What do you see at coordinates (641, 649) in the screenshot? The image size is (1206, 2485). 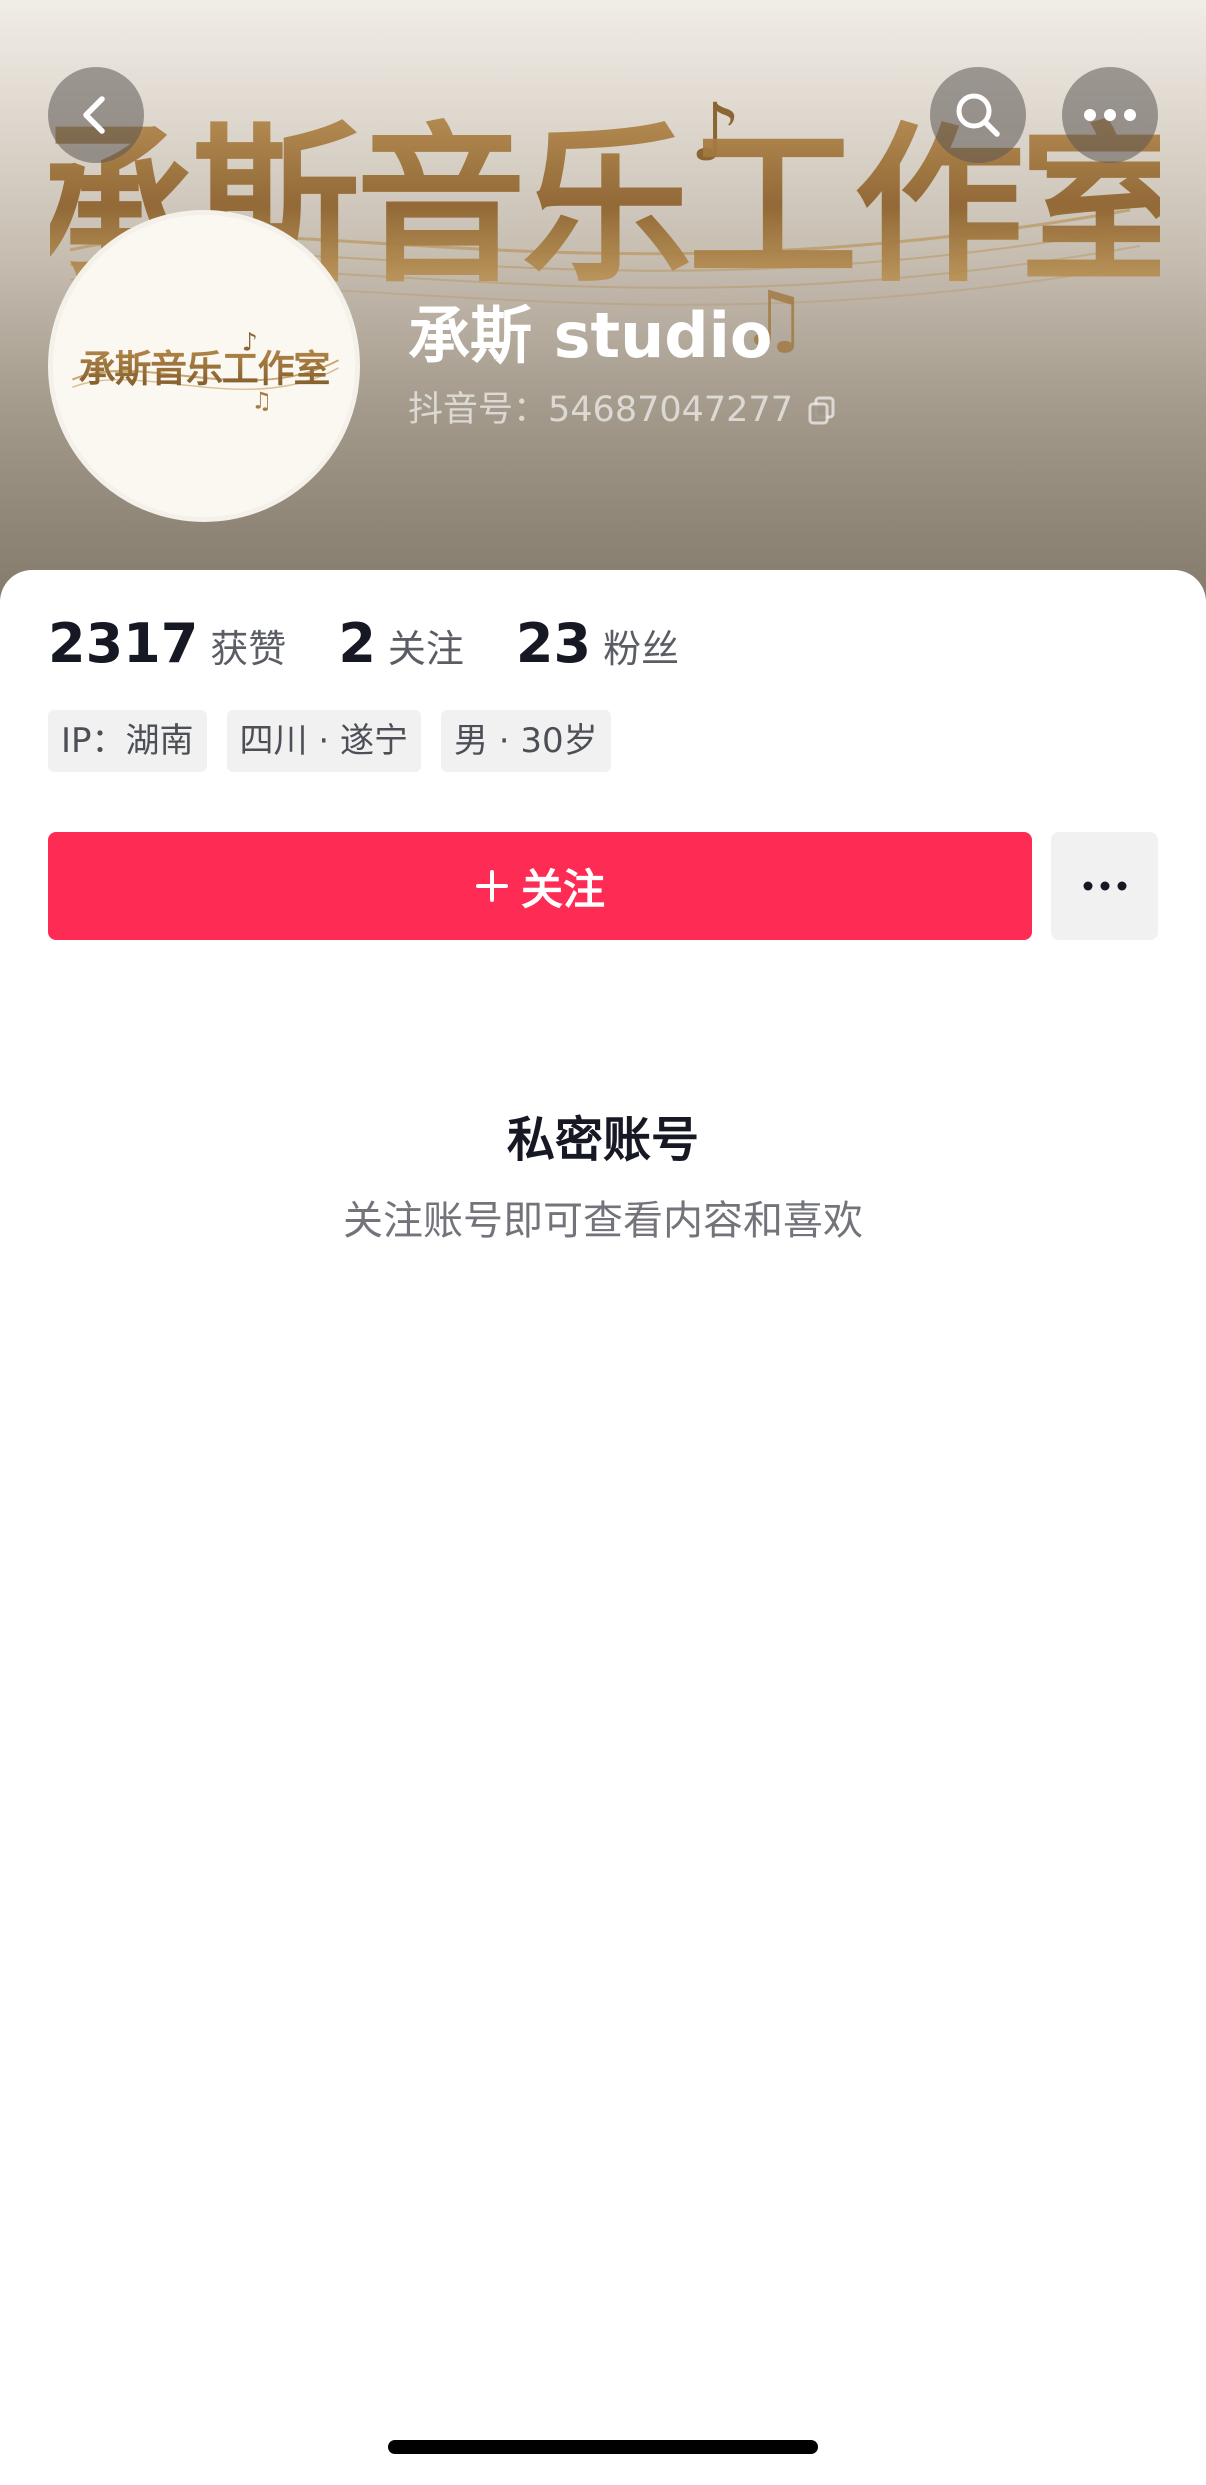 I see `stat-label: 粉丝` at bounding box center [641, 649].